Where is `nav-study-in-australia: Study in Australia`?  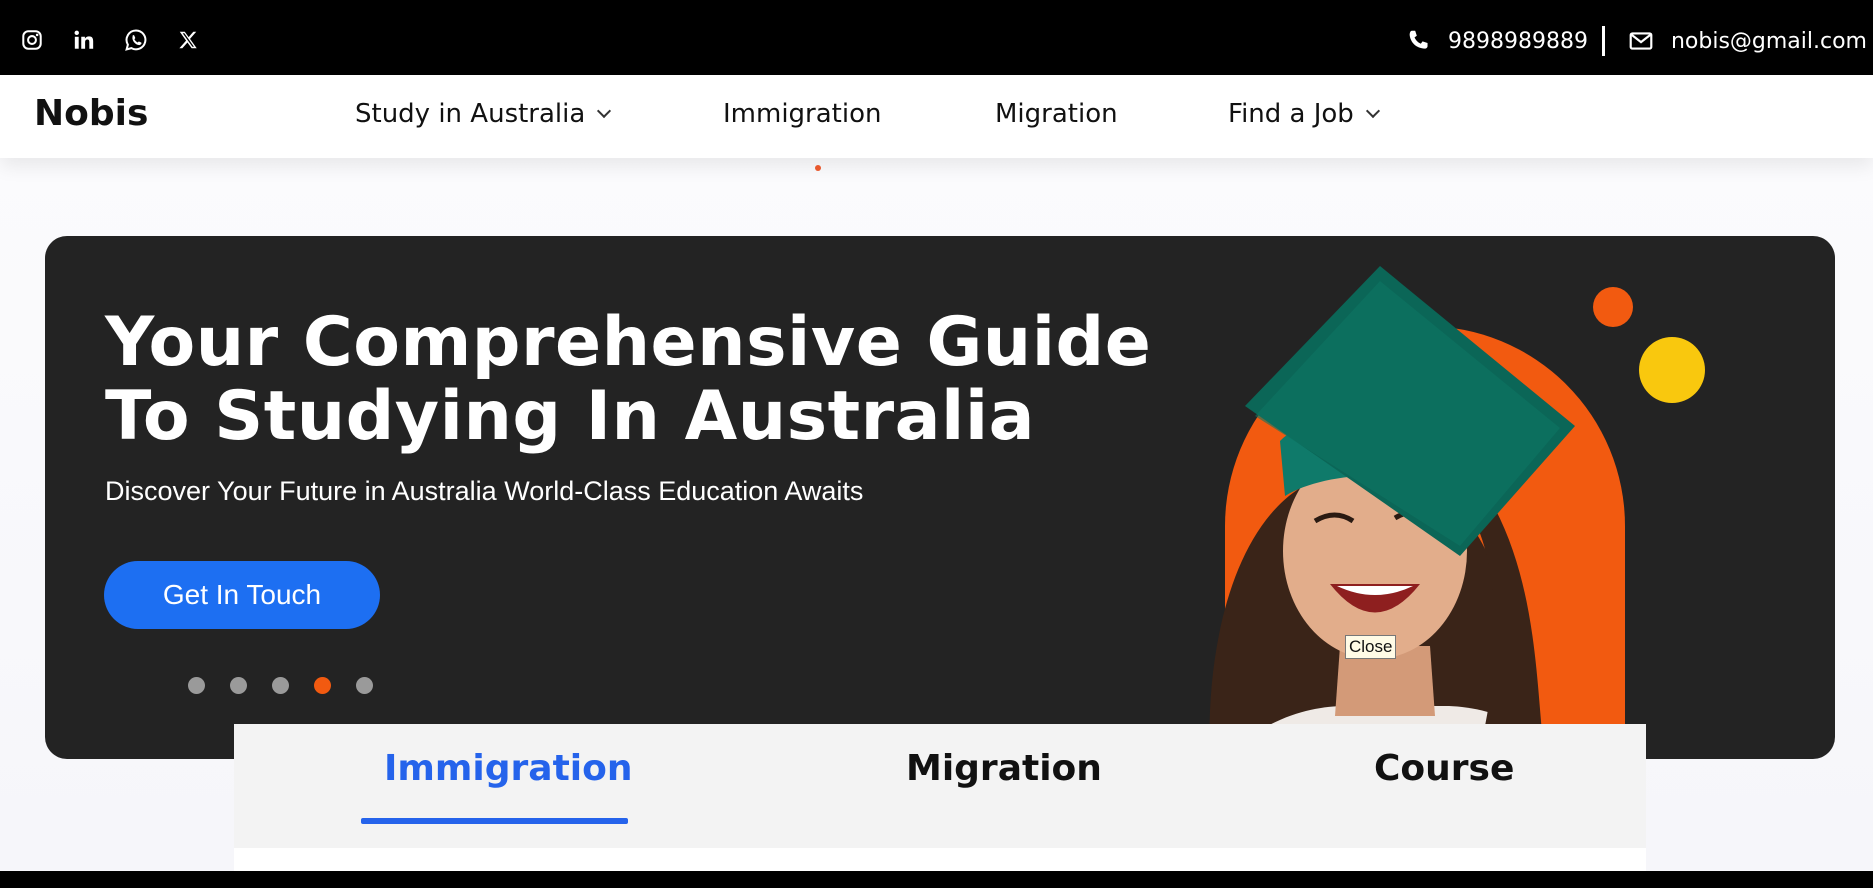 nav-study-in-australia: Study in Australia is located at coordinates (483, 114).